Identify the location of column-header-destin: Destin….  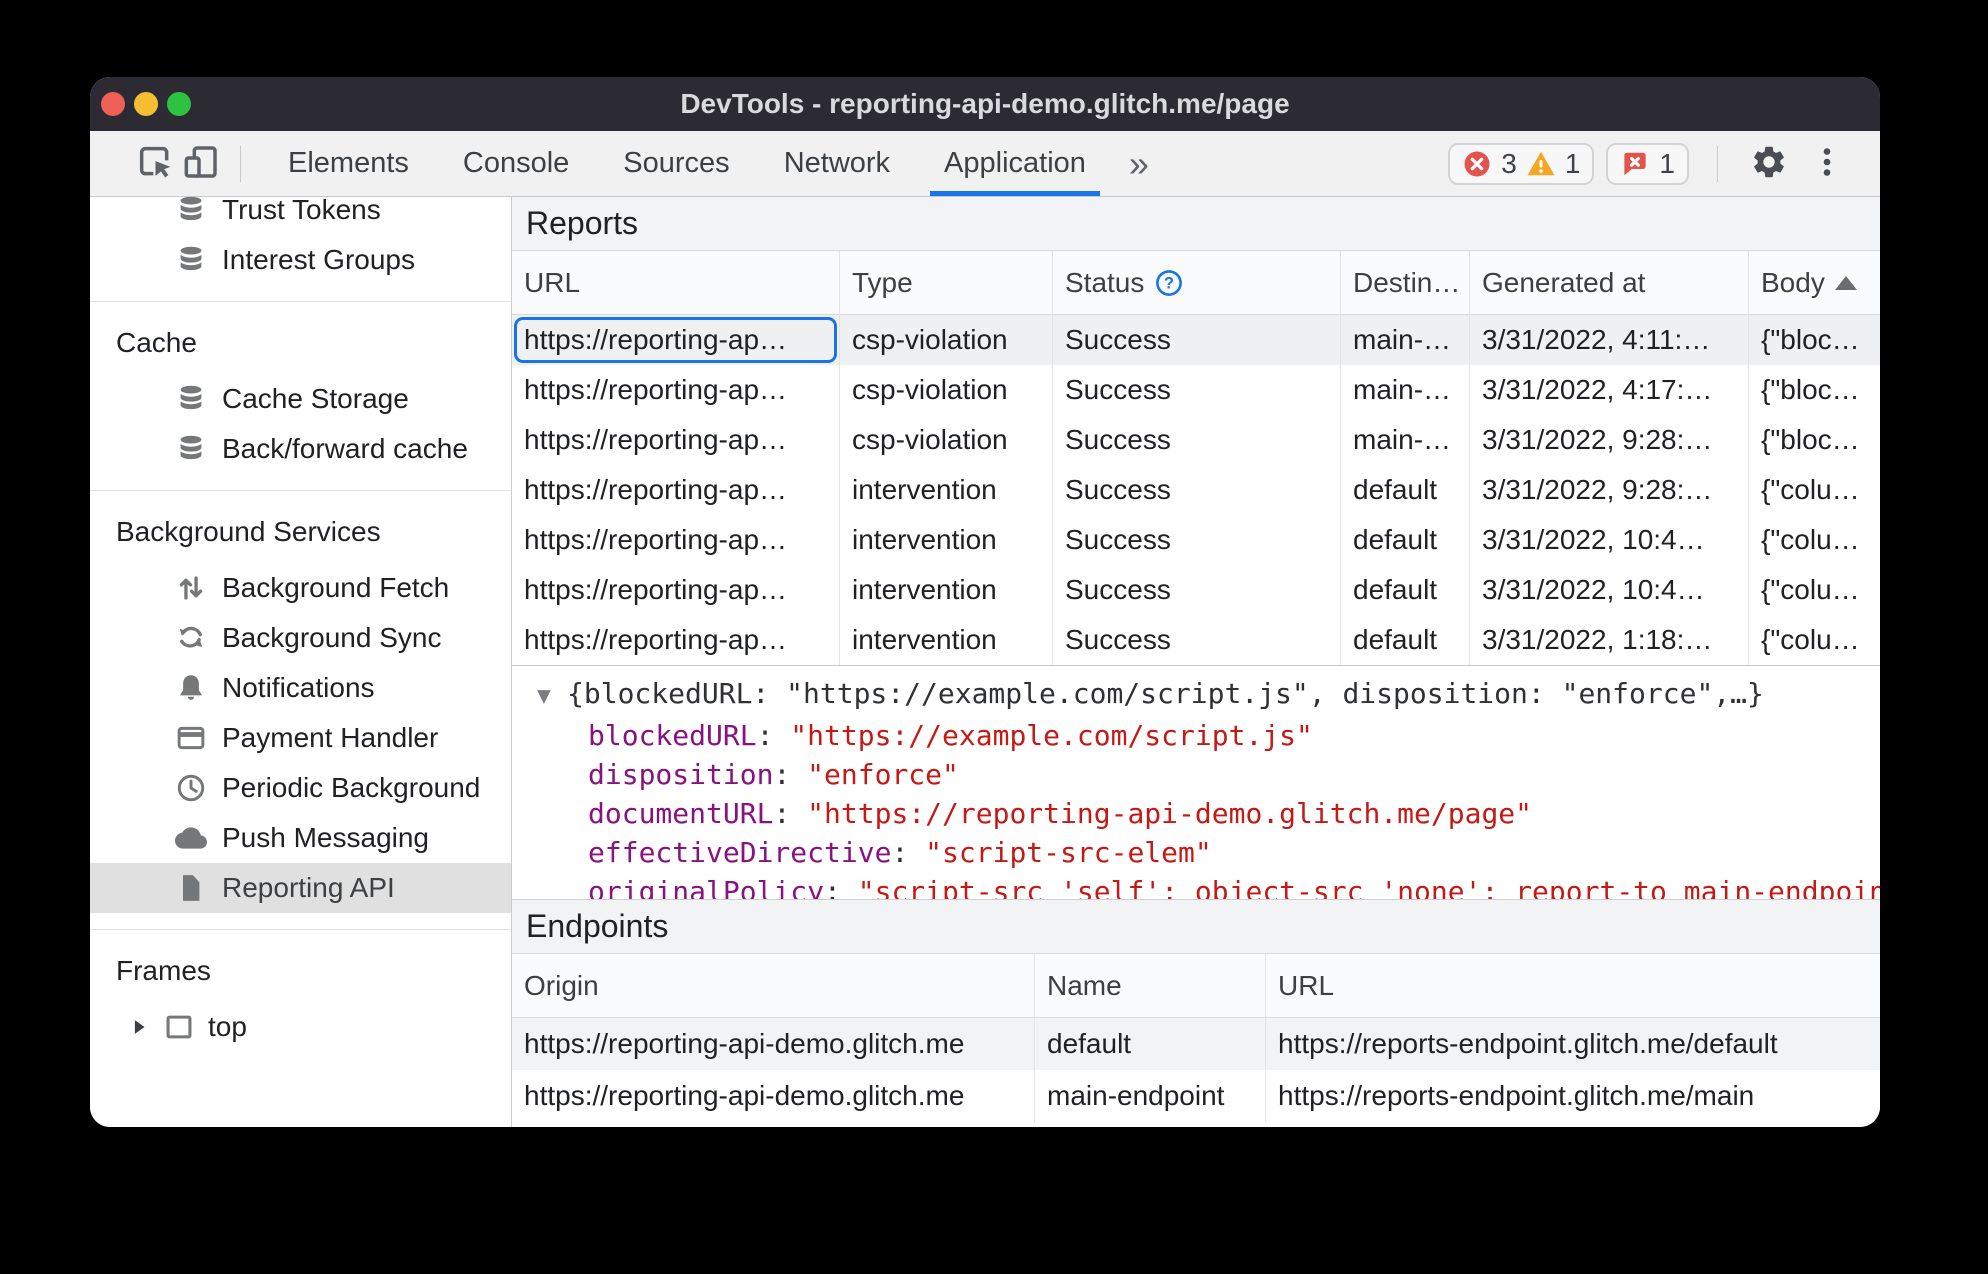
(1405, 283).